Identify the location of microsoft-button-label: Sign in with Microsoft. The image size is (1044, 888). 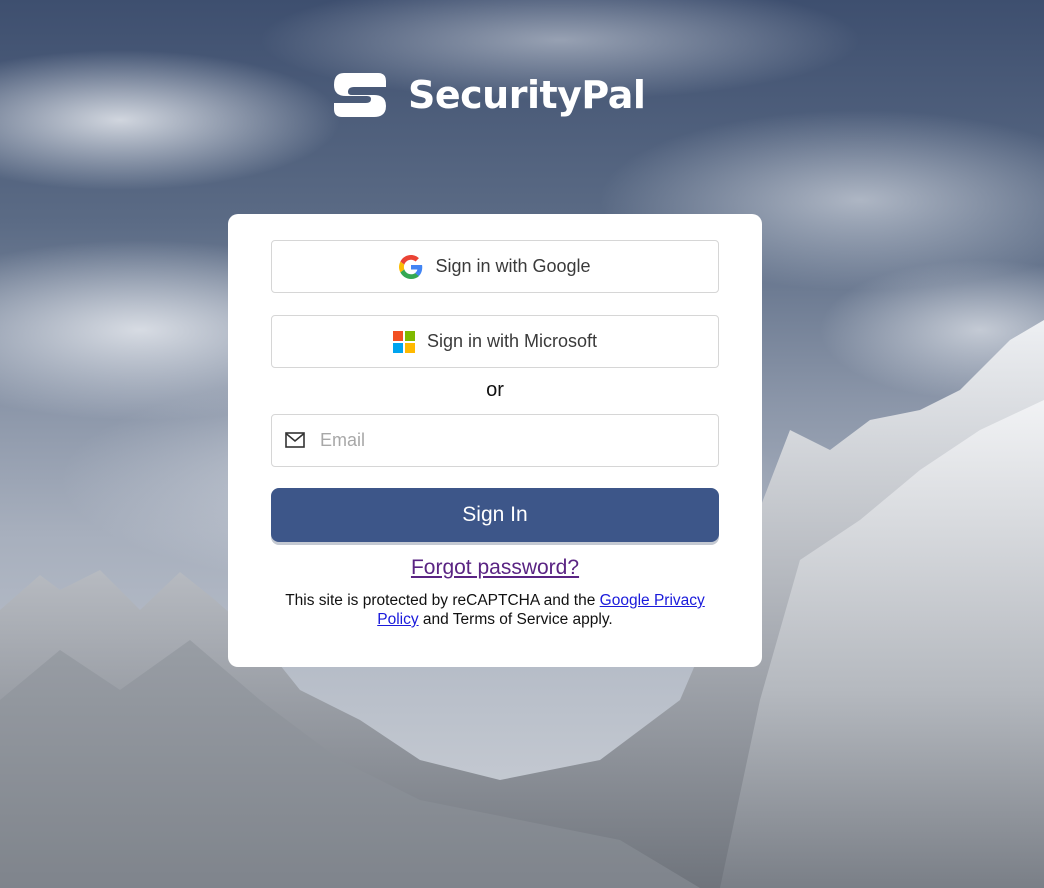
(512, 341).